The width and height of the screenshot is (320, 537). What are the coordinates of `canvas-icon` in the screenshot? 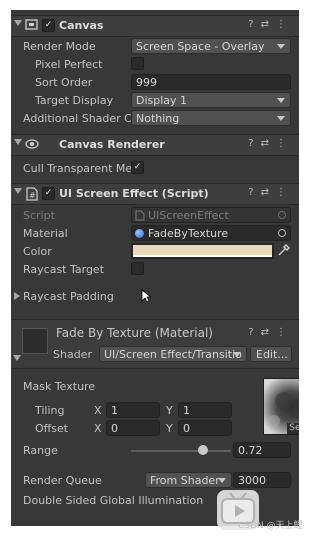 It's located at (31, 24).